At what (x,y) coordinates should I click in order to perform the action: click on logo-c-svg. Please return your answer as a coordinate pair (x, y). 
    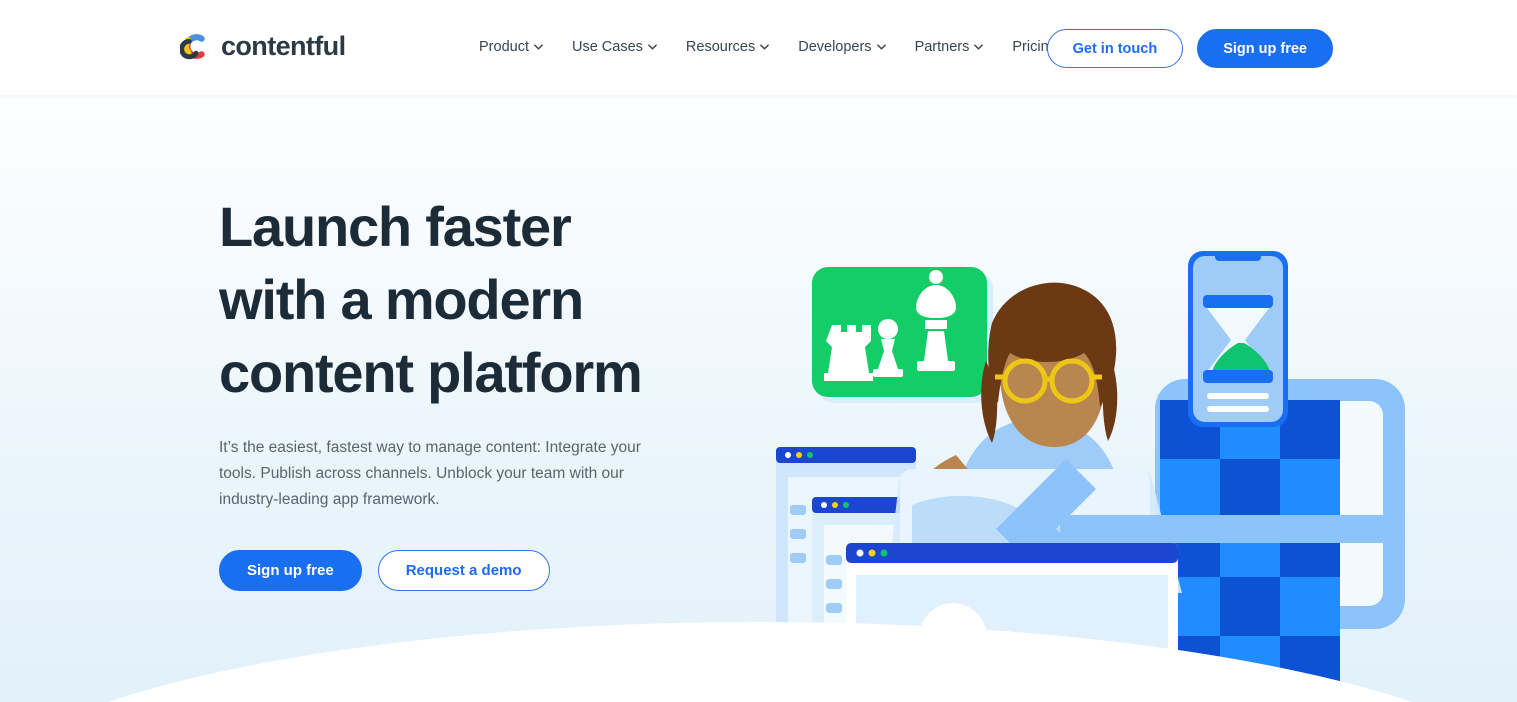
    Looking at the image, I should click on (192, 47).